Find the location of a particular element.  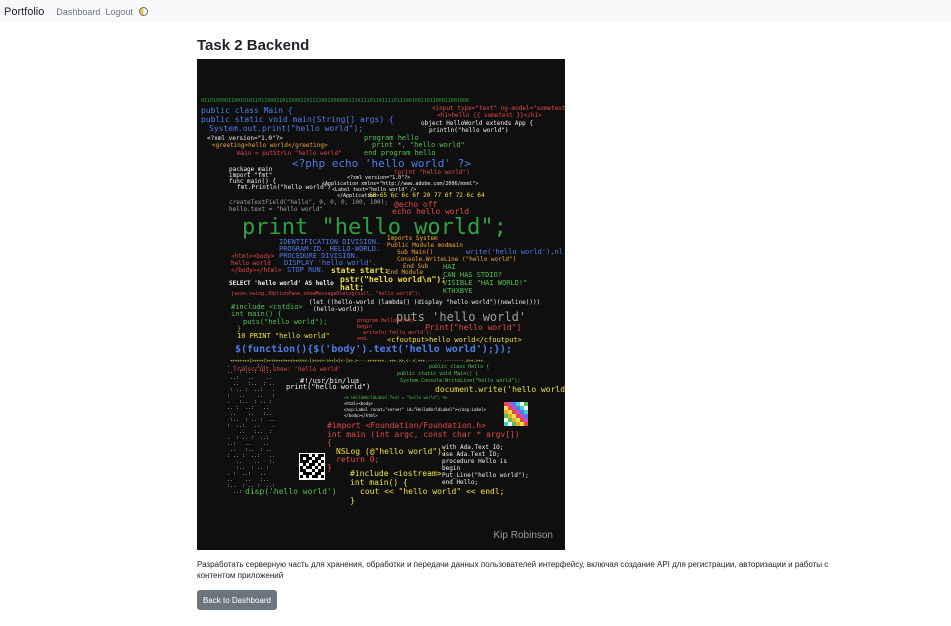

code-line: public static void Main() { is located at coordinates (438, 374).